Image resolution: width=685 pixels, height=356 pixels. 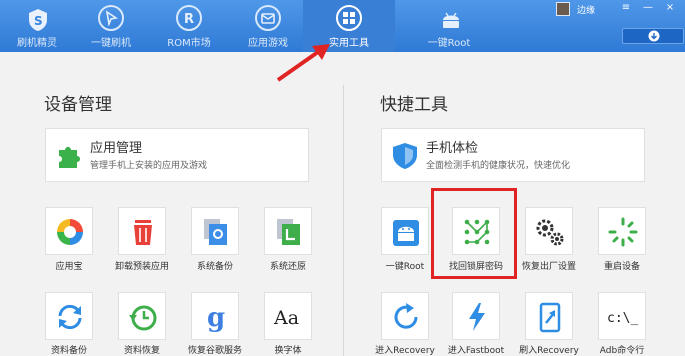 I want to click on restart-icon, so click(x=623, y=232).